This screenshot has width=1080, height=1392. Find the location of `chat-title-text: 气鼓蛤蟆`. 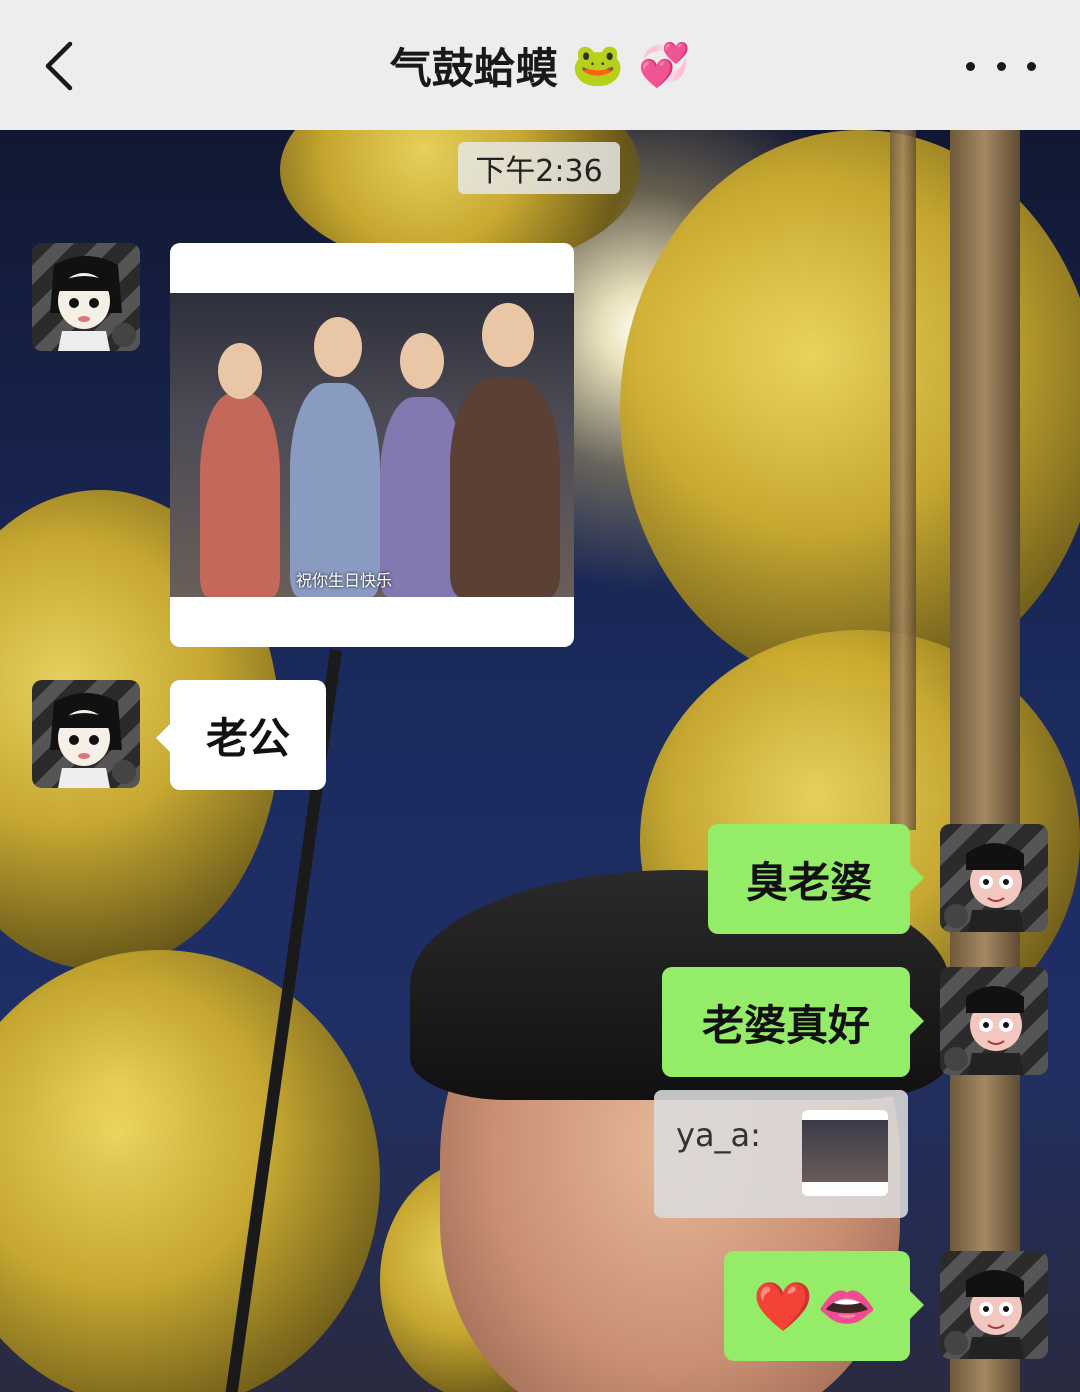

chat-title-text: 气鼓蛤蟆 is located at coordinates (473, 68).